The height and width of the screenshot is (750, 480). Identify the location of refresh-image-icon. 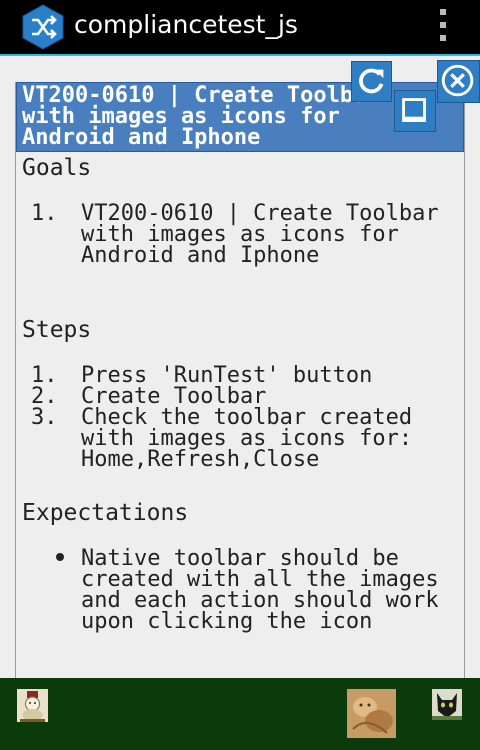
(371, 713).